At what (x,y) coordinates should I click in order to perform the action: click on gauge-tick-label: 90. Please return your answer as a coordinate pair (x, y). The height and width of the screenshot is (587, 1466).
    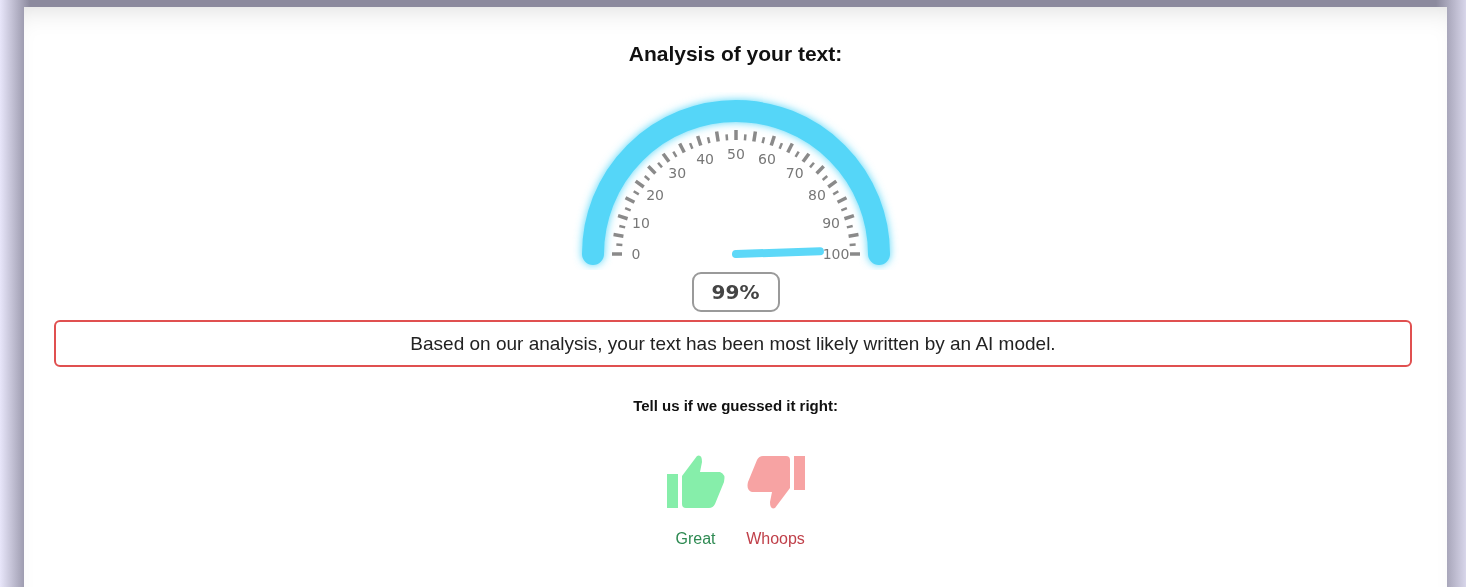
    Looking at the image, I should click on (830, 223).